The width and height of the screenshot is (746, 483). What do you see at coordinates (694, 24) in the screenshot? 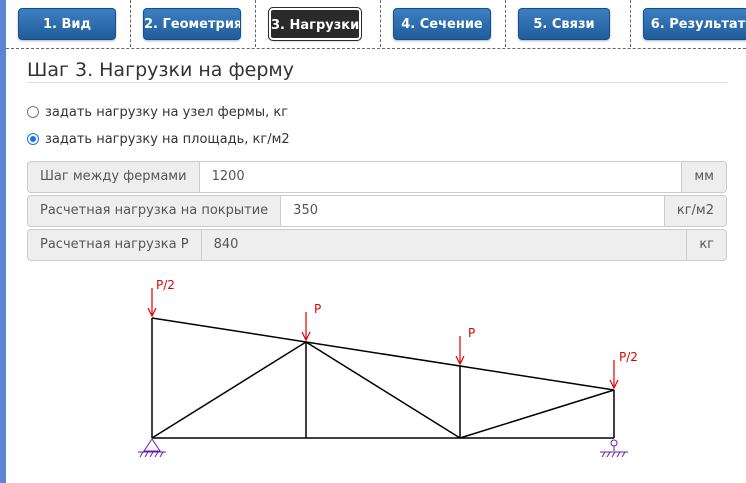
I see `tab-result: 6. Результат` at bounding box center [694, 24].